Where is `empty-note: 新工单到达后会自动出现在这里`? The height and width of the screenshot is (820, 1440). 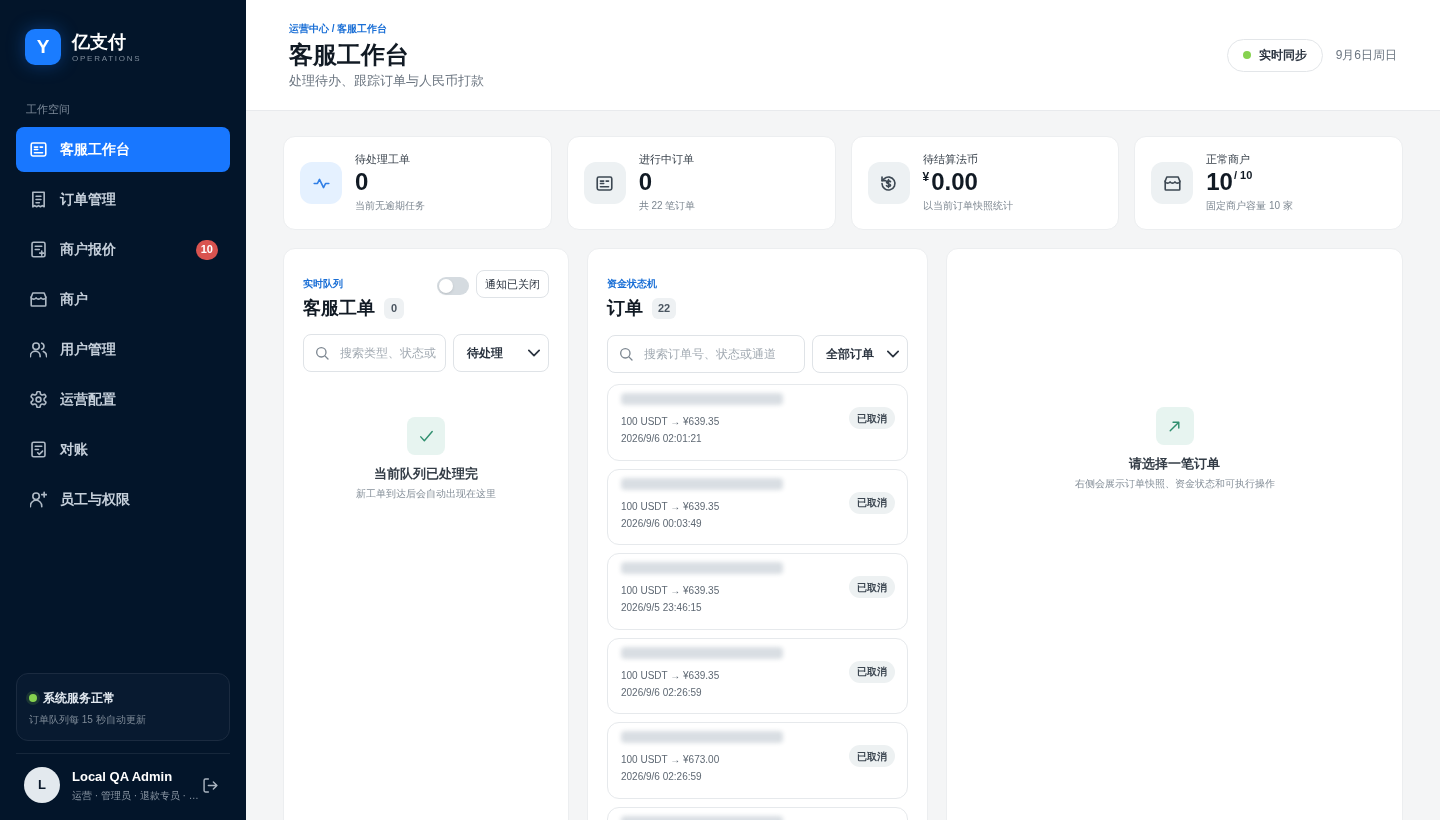
empty-note: 新工单到达后会自动出现在这里 is located at coordinates (426, 493).